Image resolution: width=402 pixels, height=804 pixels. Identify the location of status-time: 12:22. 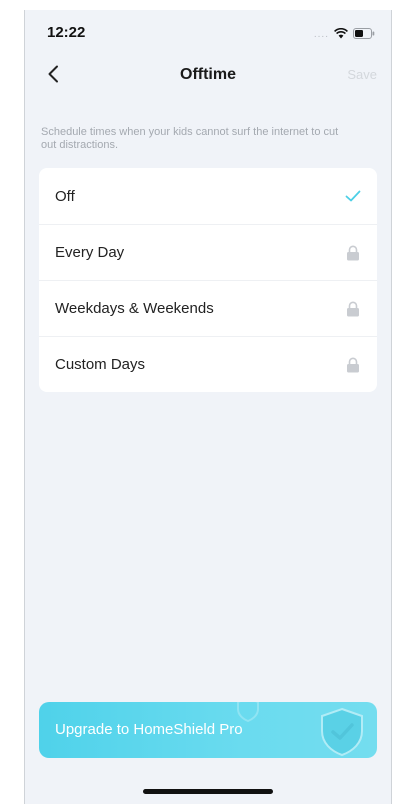
(66, 32).